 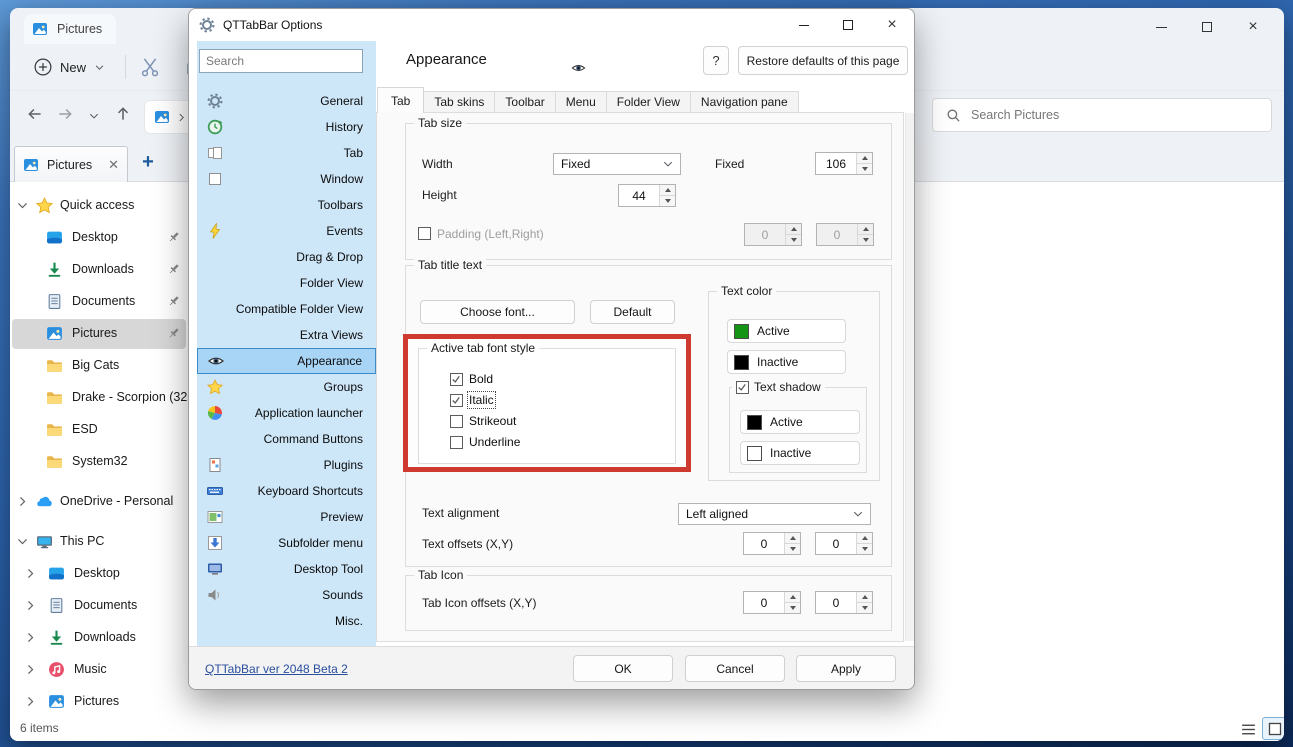 I want to click on shadow-active-button: Active, so click(x=800, y=422).